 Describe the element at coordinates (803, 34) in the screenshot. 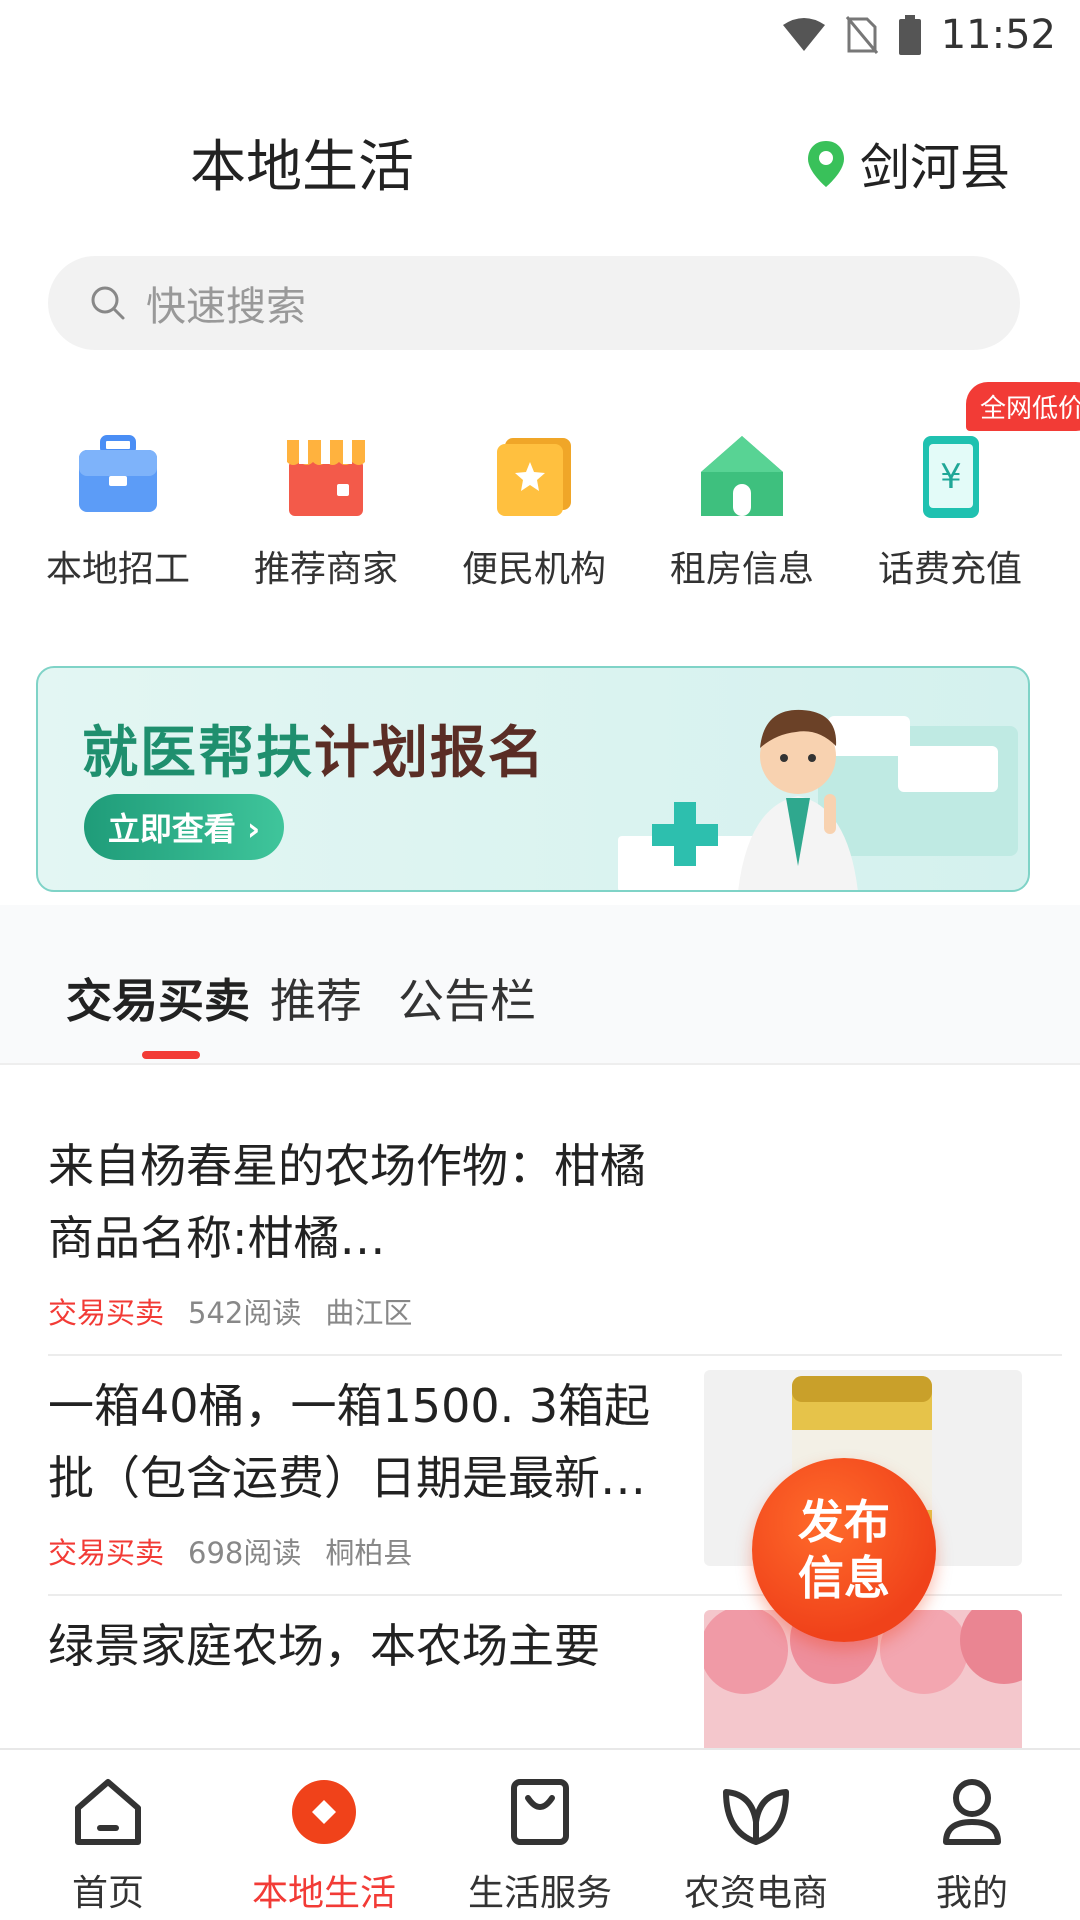

I see `wifi-icon` at that location.